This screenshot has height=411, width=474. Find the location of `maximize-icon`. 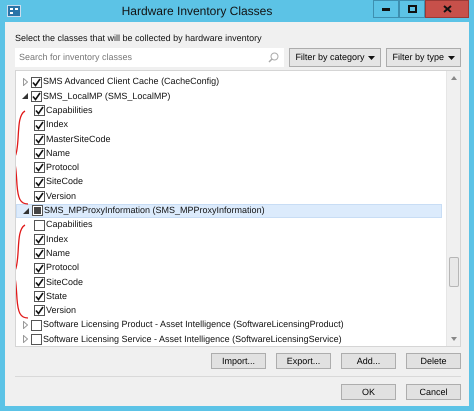

maximize-icon is located at coordinates (412, 9).